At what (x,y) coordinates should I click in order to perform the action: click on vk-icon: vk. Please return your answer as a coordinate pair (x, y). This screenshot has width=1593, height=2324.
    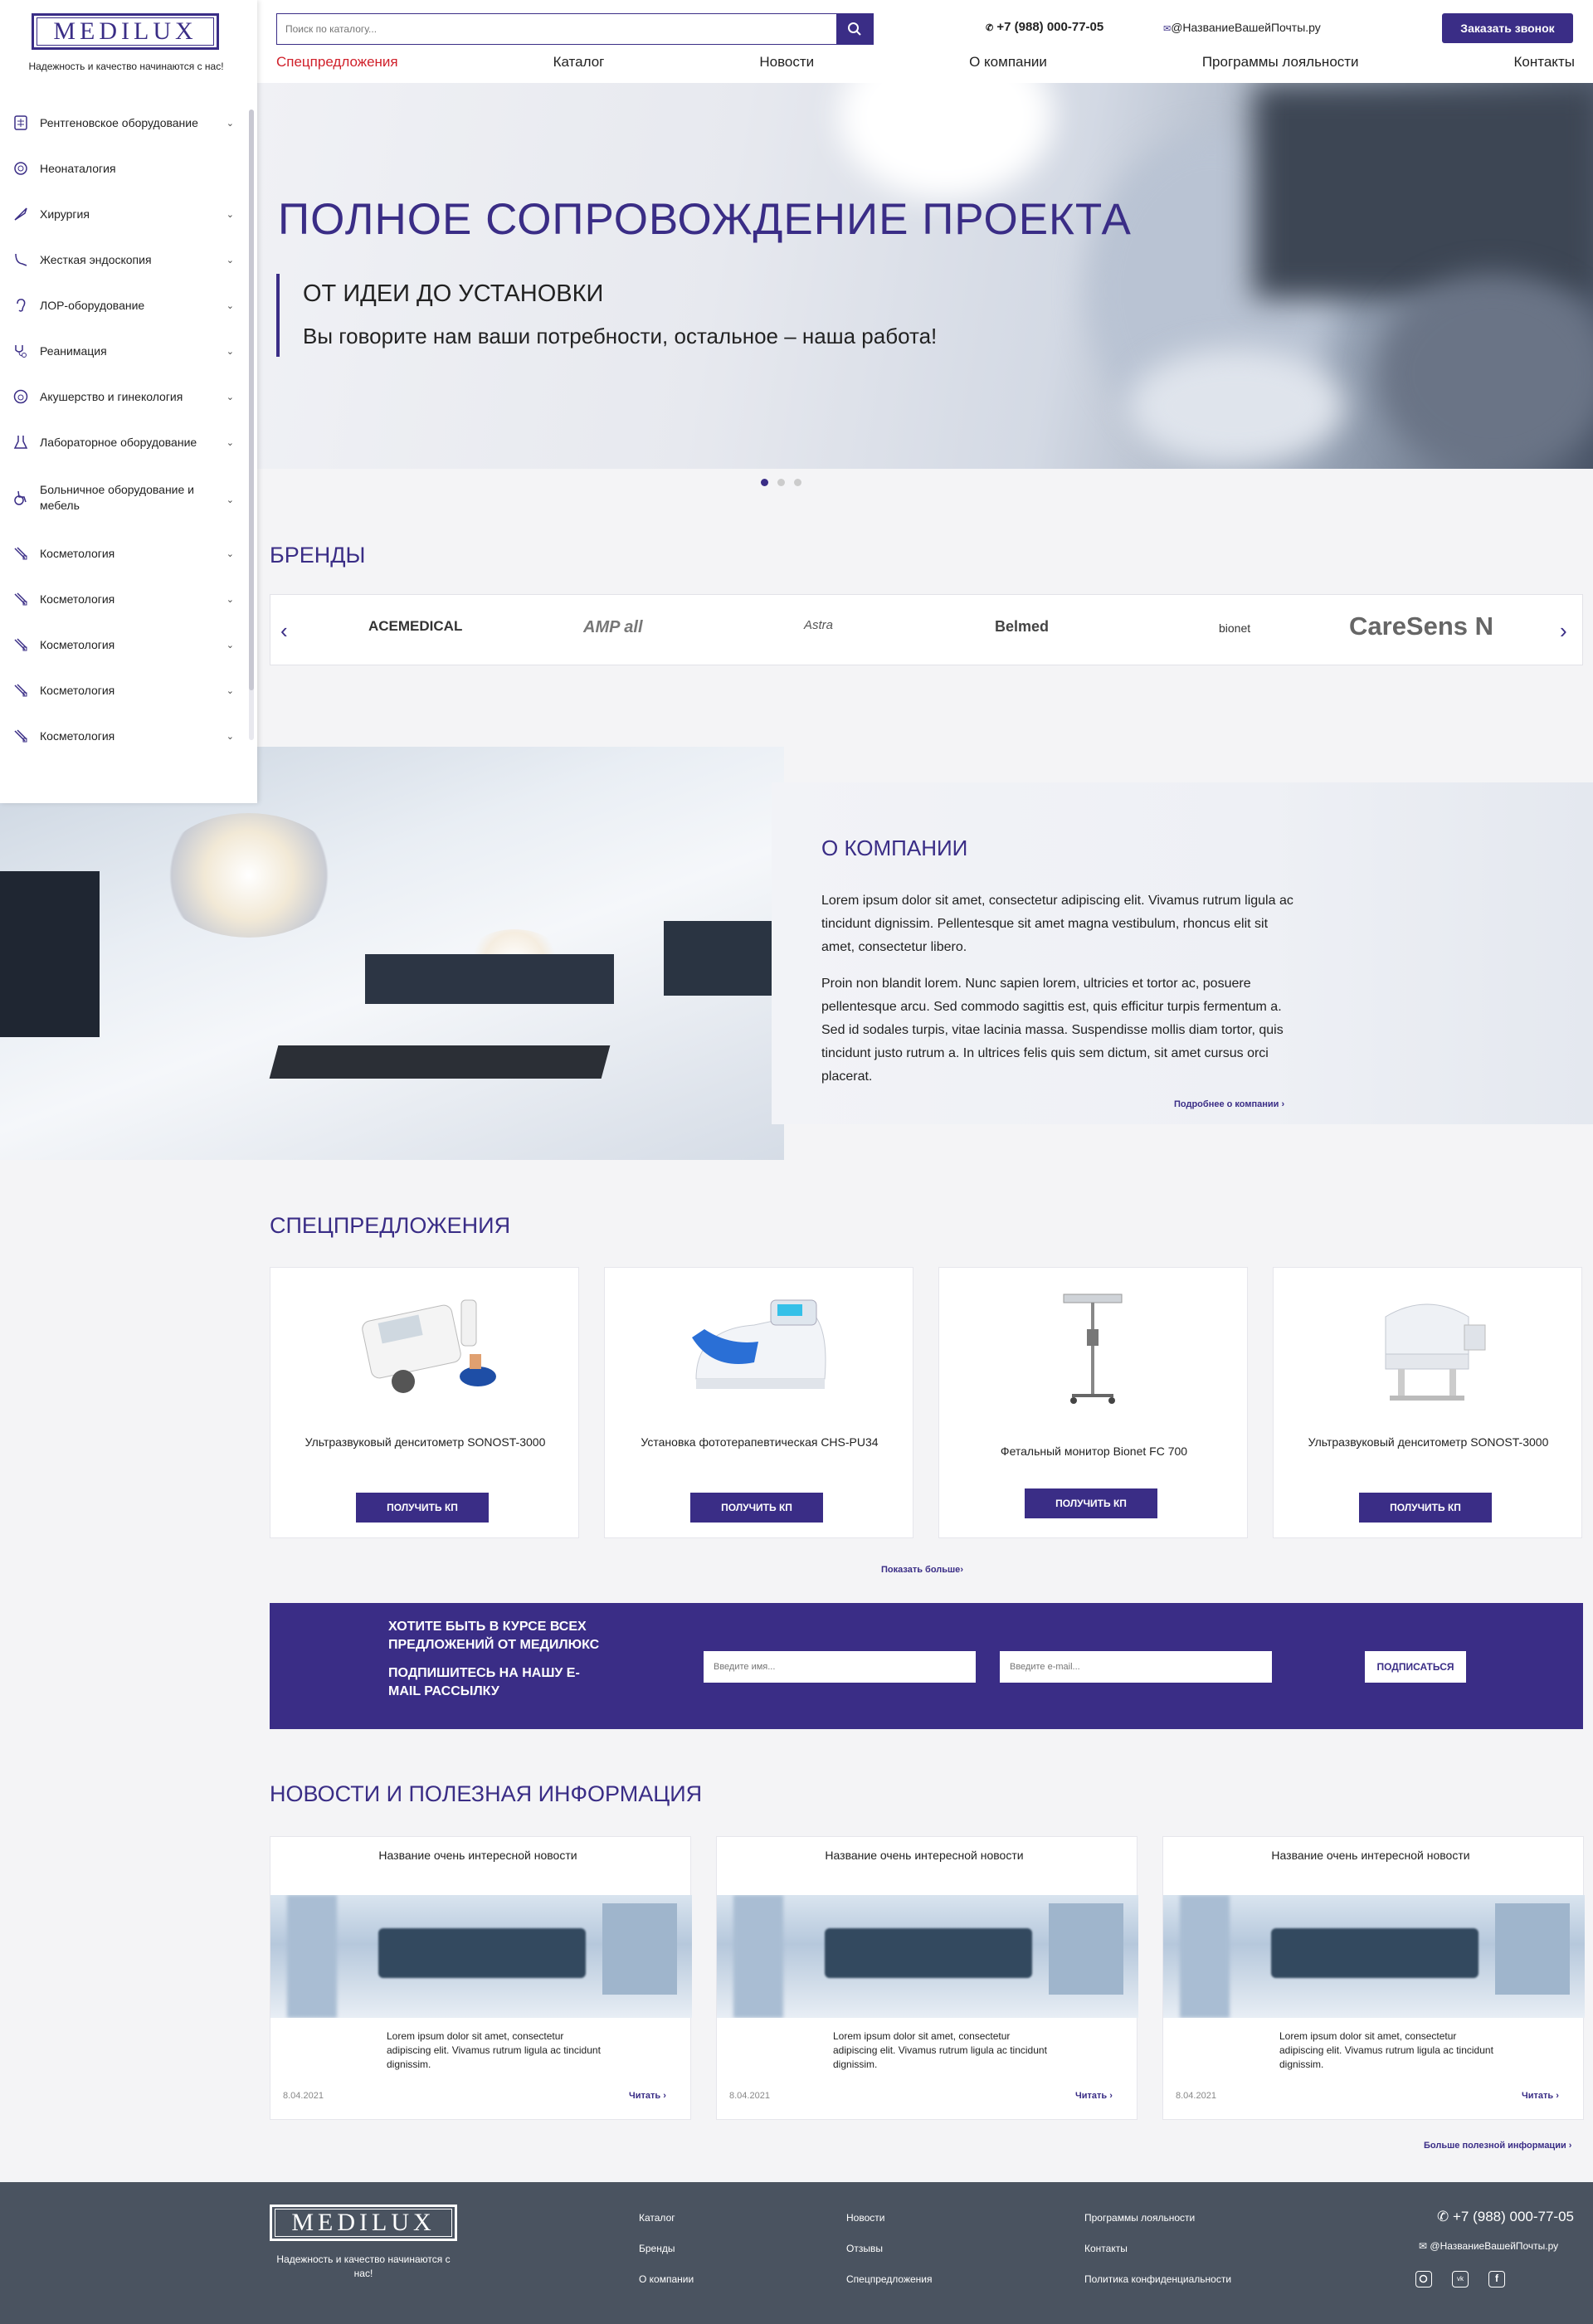
    Looking at the image, I should click on (1460, 2279).